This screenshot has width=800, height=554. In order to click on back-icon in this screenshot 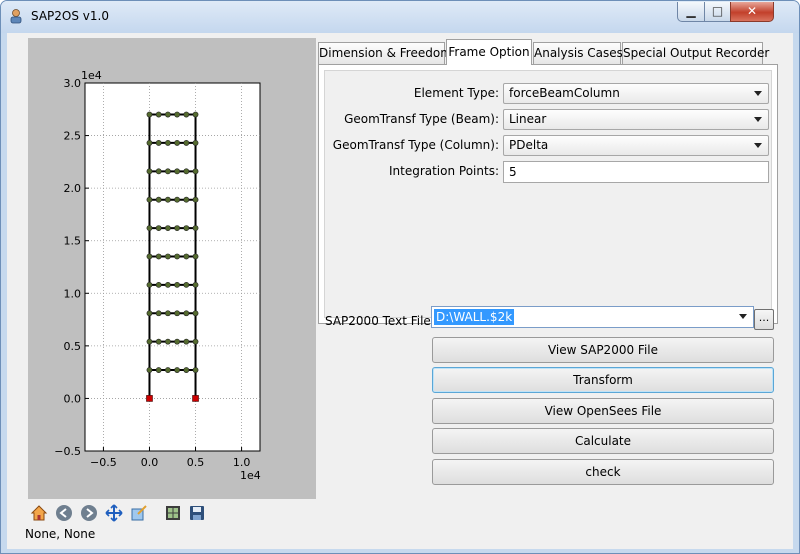, I will do `click(64, 513)`.